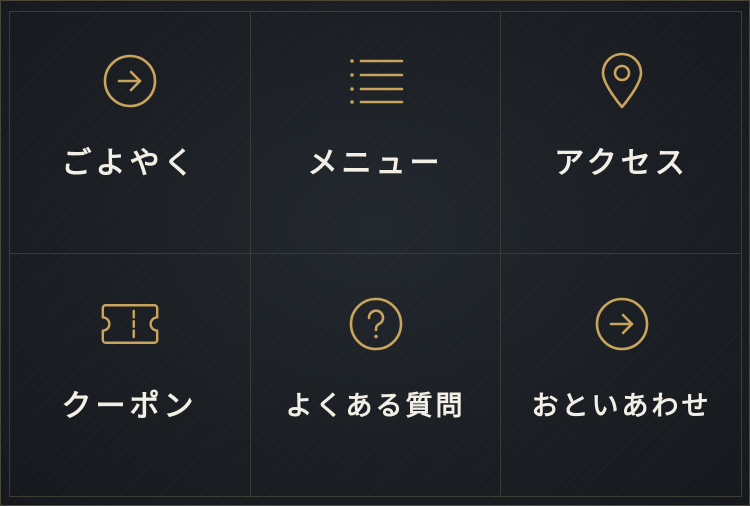 This screenshot has height=506, width=750. I want to click on question-circle-icon, so click(376, 324).